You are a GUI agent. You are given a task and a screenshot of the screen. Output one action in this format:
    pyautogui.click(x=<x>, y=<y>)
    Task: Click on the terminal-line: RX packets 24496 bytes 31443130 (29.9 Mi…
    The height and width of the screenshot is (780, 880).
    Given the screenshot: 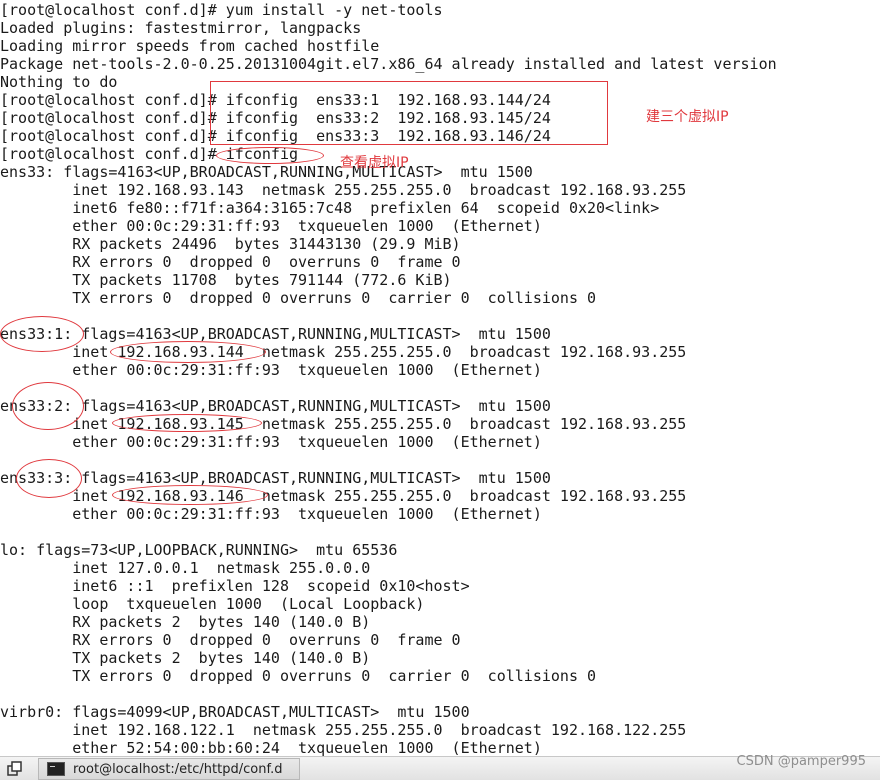 What is the action you would take?
    pyautogui.click(x=230, y=244)
    